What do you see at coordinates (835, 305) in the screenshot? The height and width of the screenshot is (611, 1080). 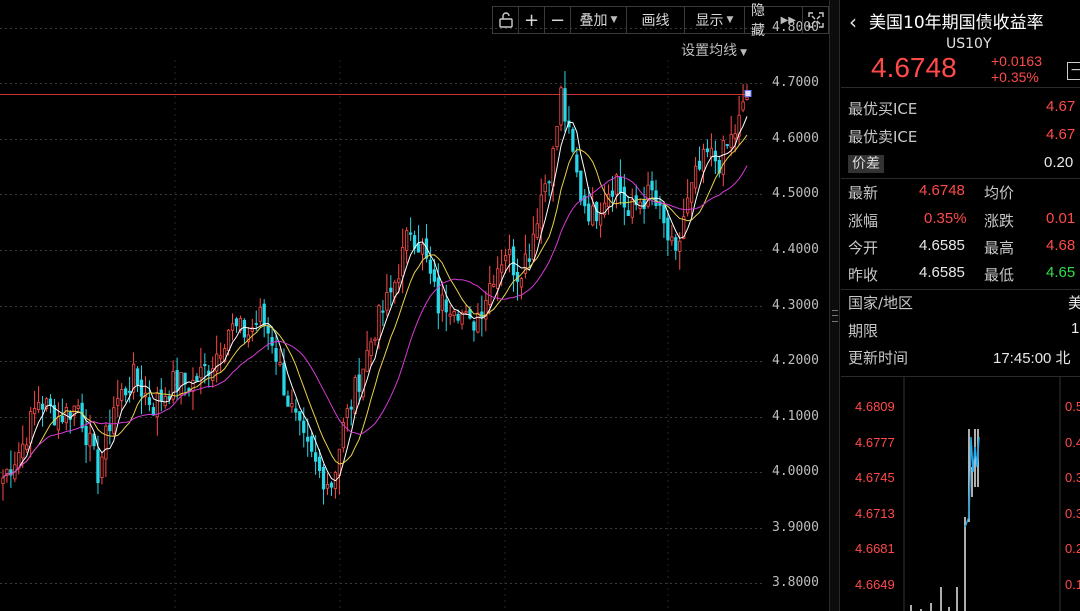 I see `pane-splitter` at bounding box center [835, 305].